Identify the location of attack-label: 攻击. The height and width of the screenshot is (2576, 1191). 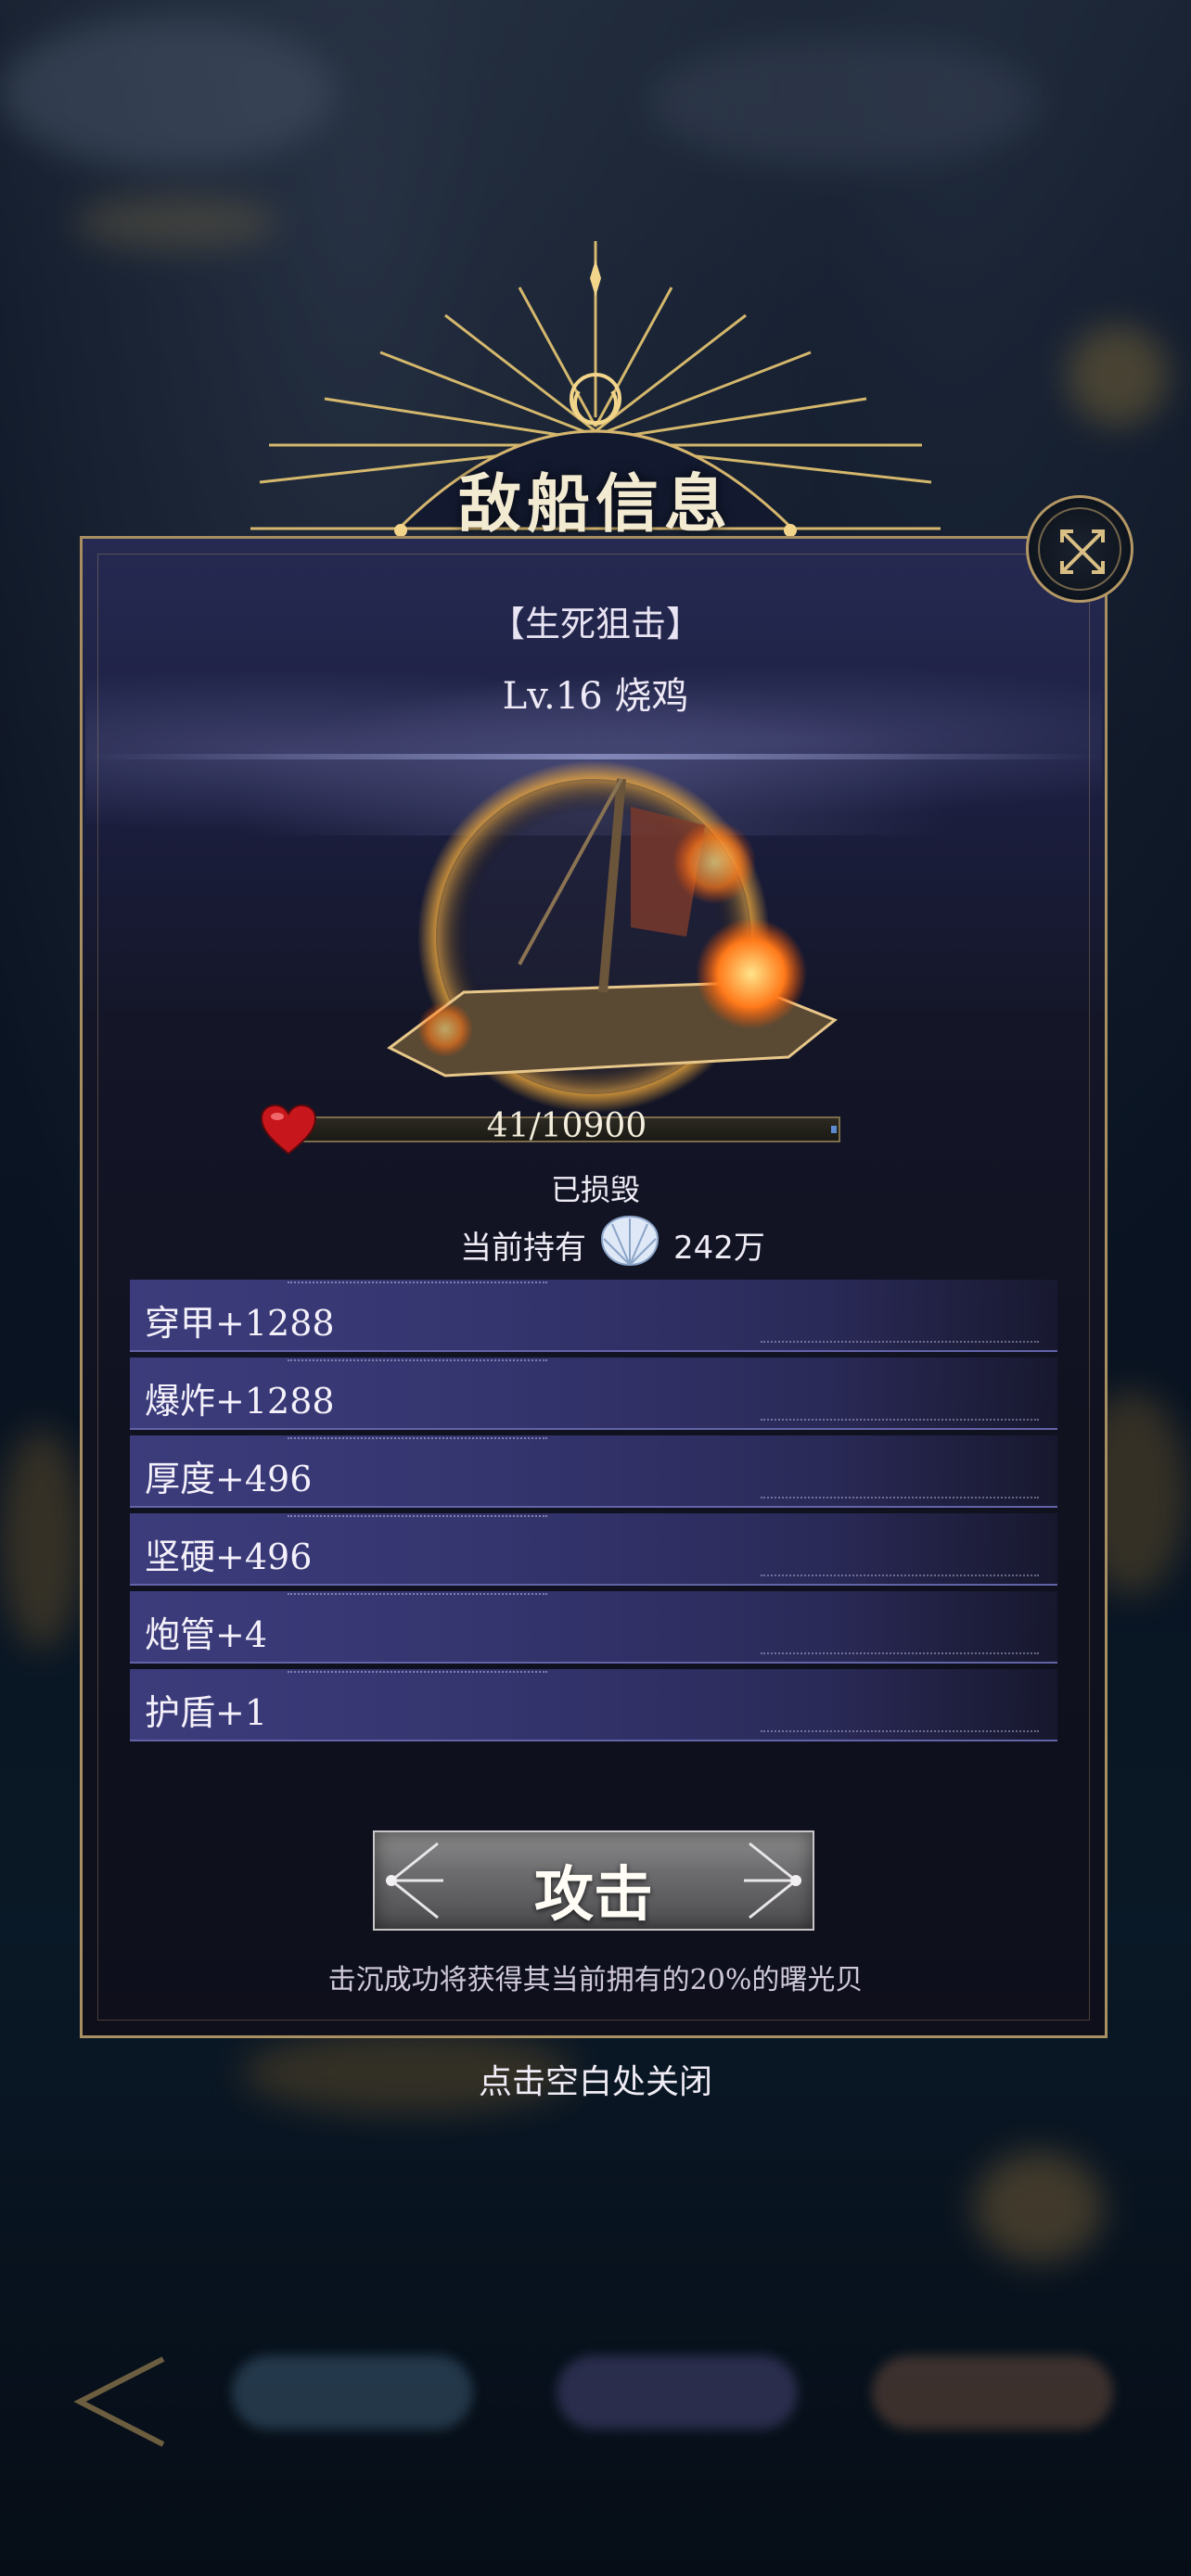
(593, 1895).